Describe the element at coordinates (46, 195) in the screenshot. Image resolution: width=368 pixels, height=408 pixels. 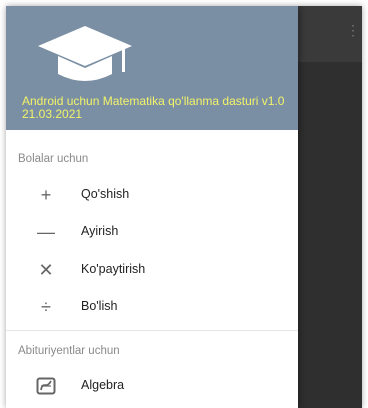
I see `plus-icon: +` at that location.